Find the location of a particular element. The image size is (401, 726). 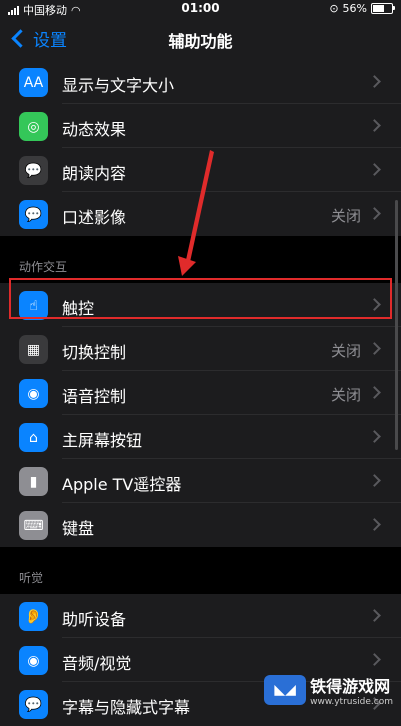

navigation-bar: 设置 辅助功能 is located at coordinates (200, 39).